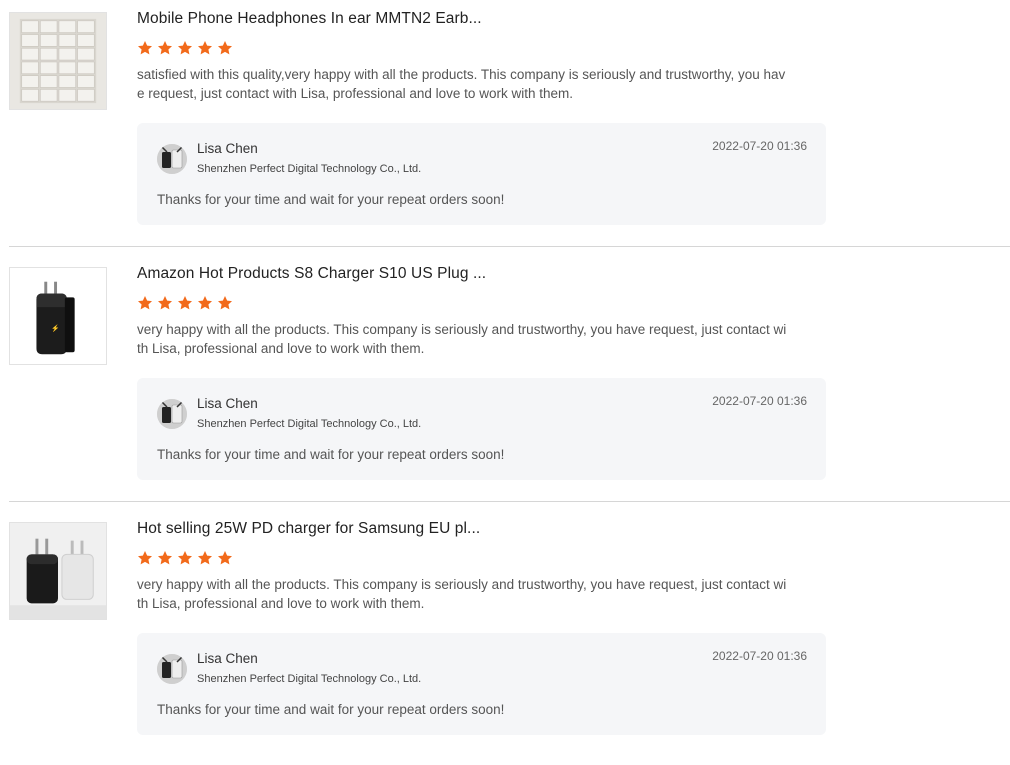 The width and height of the screenshot is (1010, 765). I want to click on headphones-bulk-image, so click(58, 61).